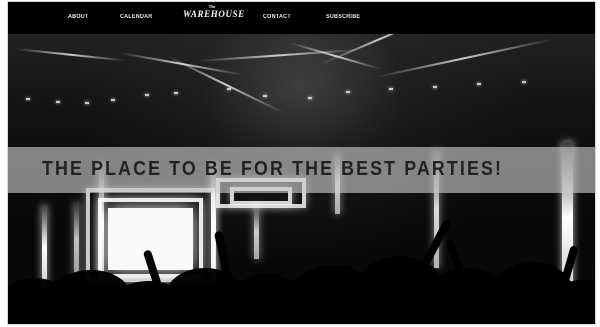  I want to click on site-logo: The Warehouse, so click(214, 14).